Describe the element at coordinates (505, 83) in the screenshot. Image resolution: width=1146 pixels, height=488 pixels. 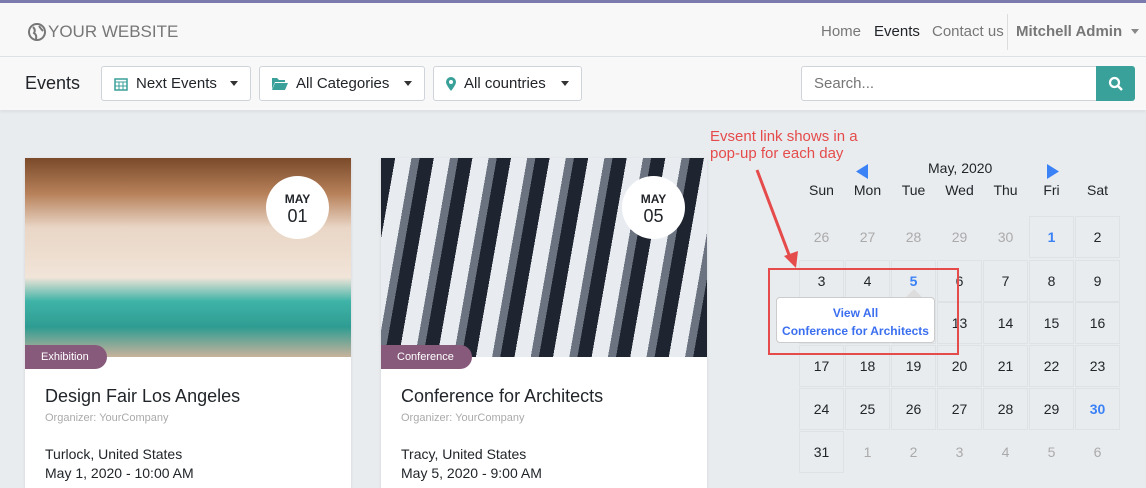
I see `country-filter-label: All countries` at that location.